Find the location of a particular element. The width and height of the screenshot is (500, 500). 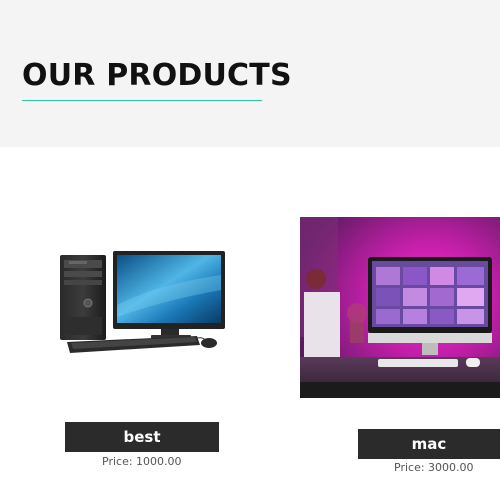

product-name-button-best: best is located at coordinates (142, 437).